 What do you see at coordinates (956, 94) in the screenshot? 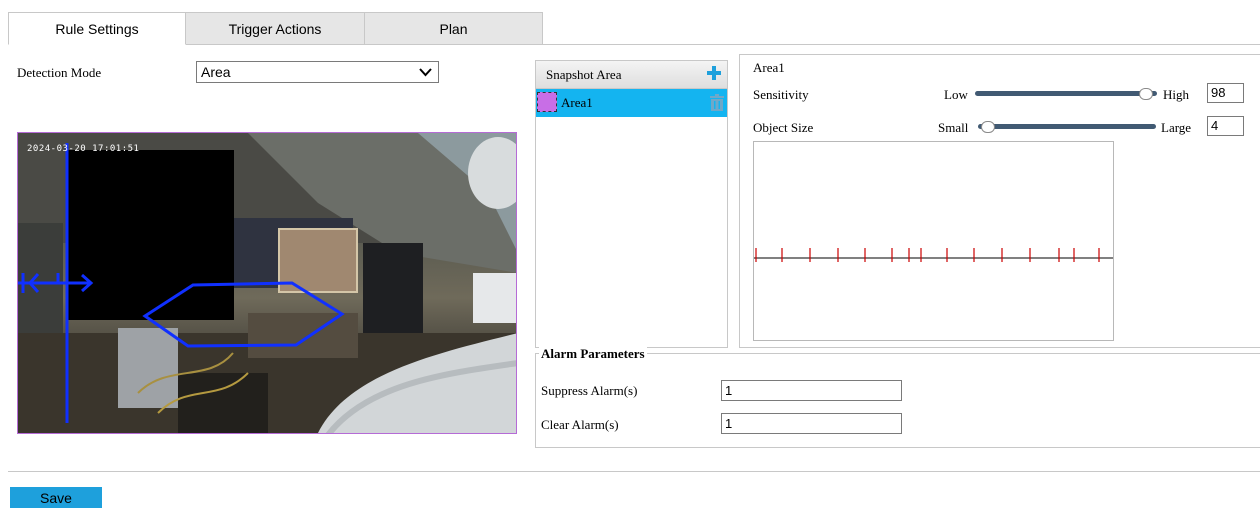
I see `sensitivity-low-label: Low` at bounding box center [956, 94].